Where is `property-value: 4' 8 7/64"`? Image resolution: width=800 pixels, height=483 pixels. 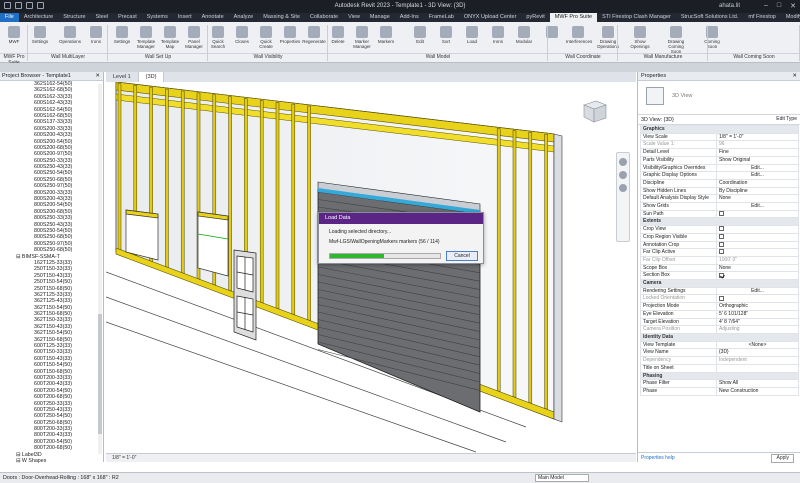
property-value: 4' 8 7/64" is located at coordinates (757, 322).